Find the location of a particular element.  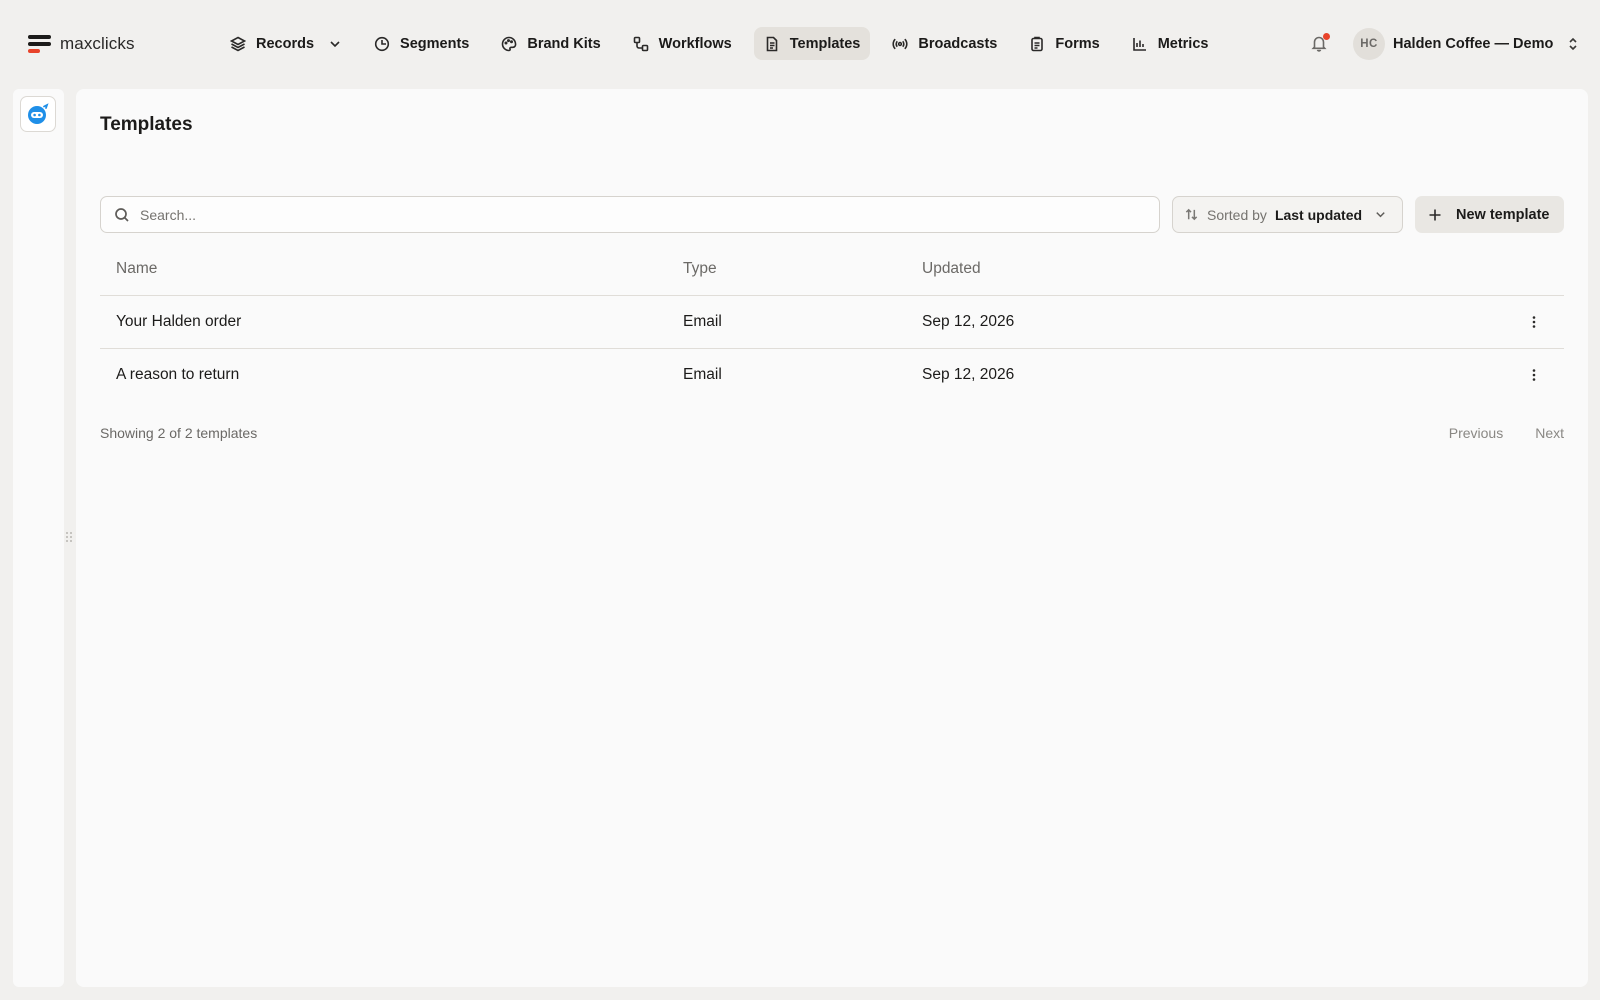

nav-item-label: Metrics is located at coordinates (1183, 43).